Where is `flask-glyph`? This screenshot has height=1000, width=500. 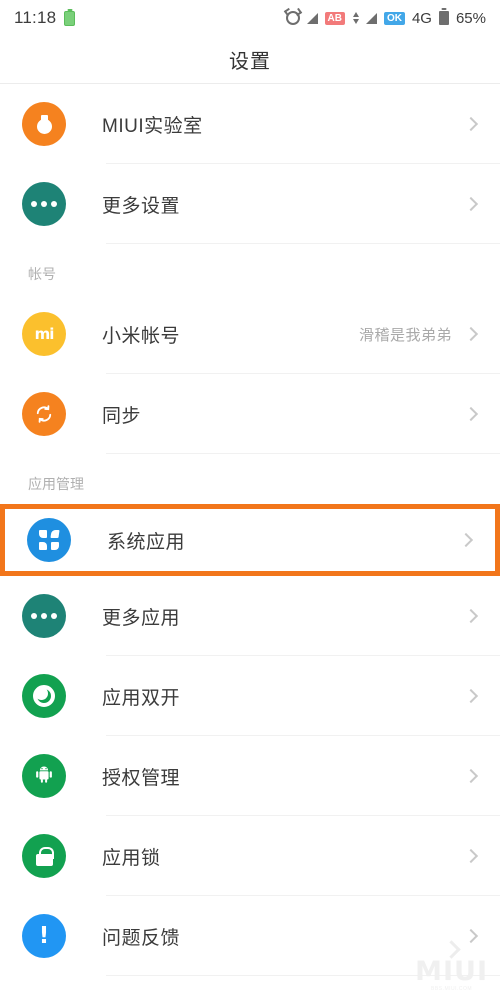 flask-glyph is located at coordinates (44, 124).